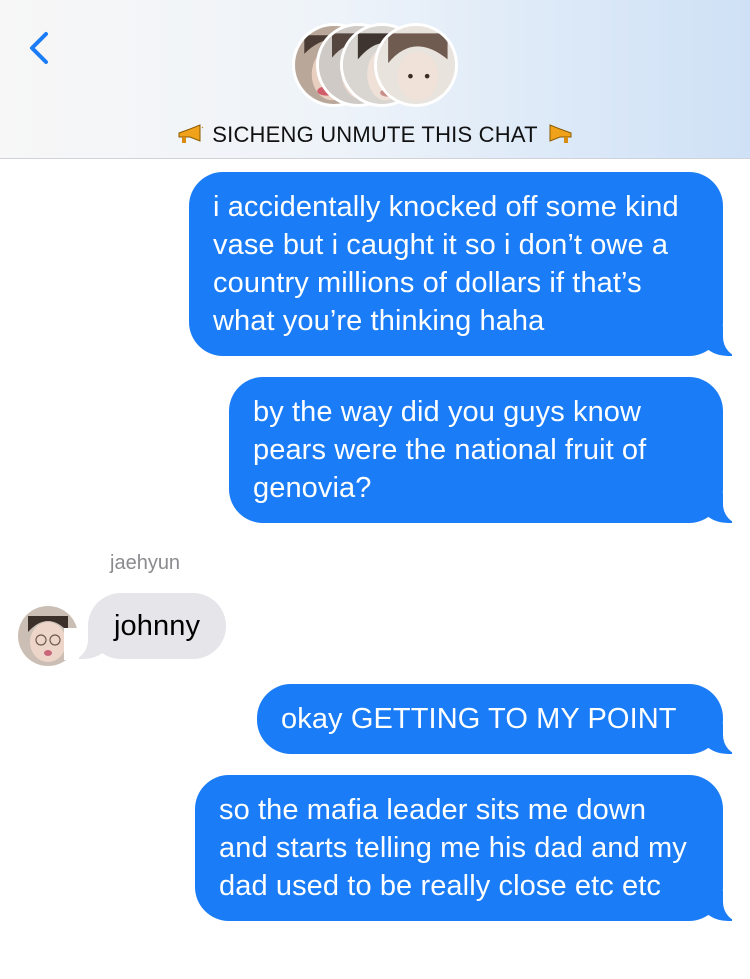 The width and height of the screenshot is (750, 979). Describe the element at coordinates (157, 626) in the screenshot. I see `message-text: johnny` at that location.